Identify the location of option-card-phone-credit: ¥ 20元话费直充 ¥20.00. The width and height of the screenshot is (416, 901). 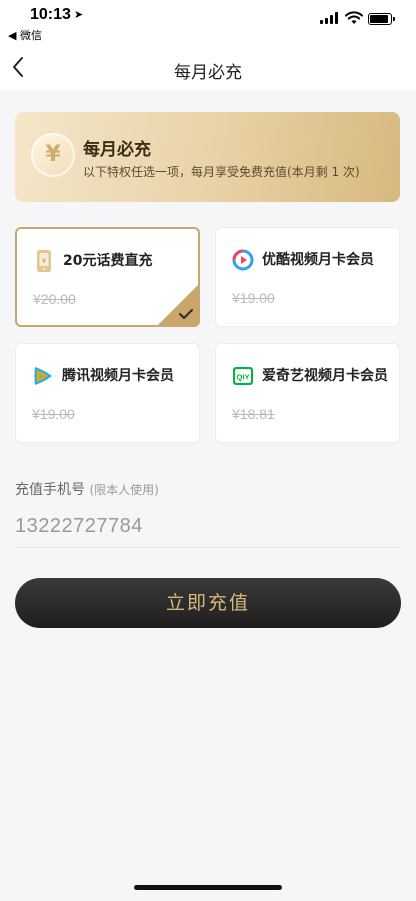
(107, 277).